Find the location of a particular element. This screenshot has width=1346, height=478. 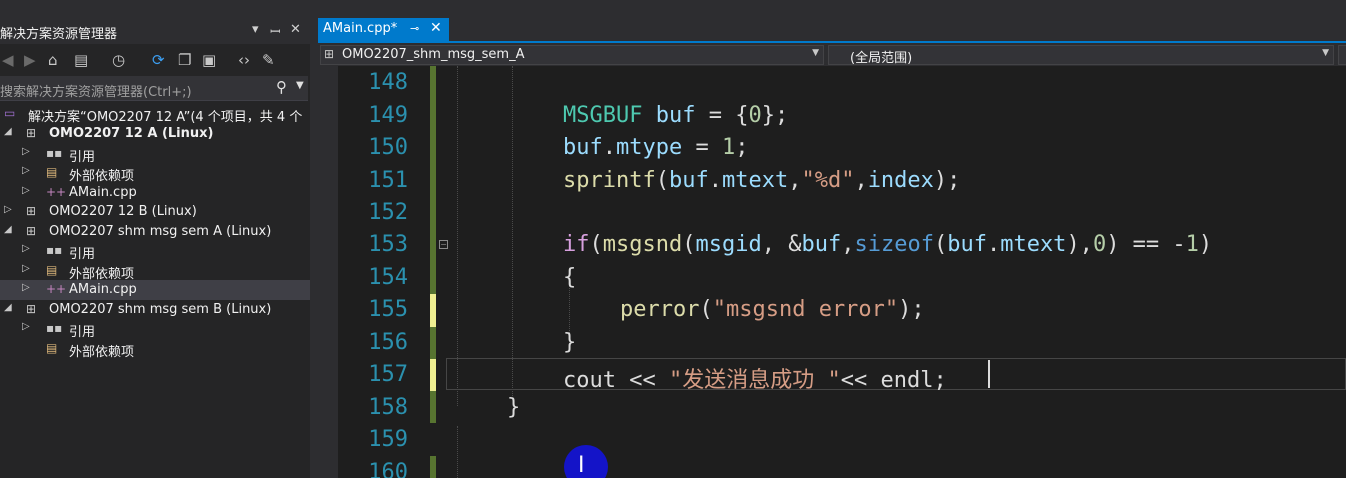

token: MSGBUF is located at coordinates (603, 115).